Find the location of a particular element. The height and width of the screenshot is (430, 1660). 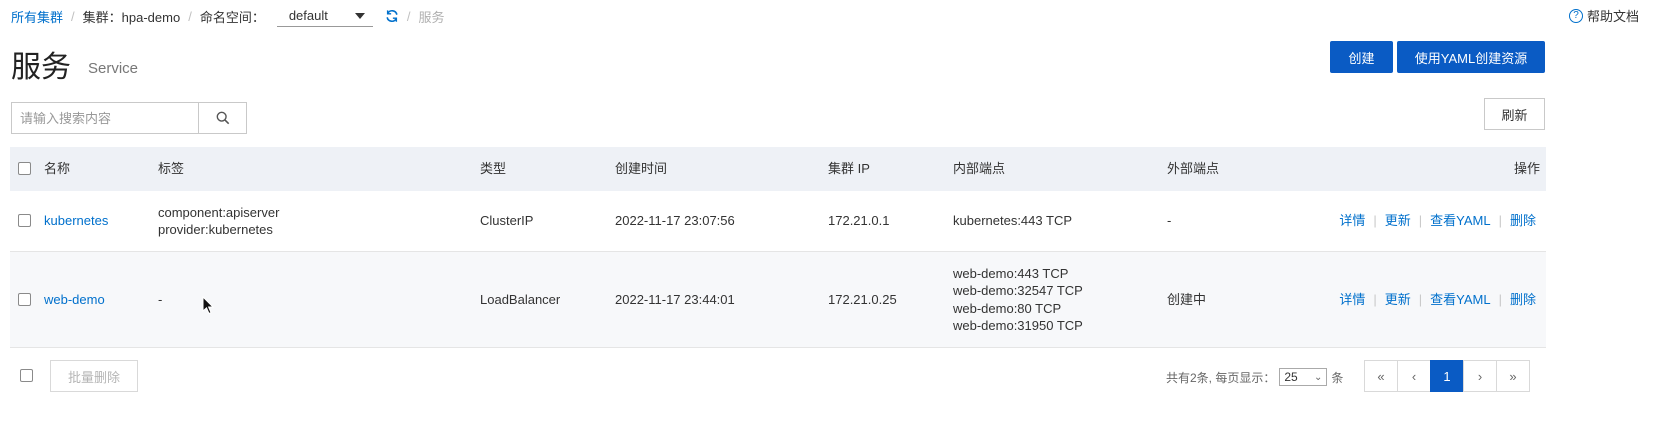

search-icon is located at coordinates (222, 118).